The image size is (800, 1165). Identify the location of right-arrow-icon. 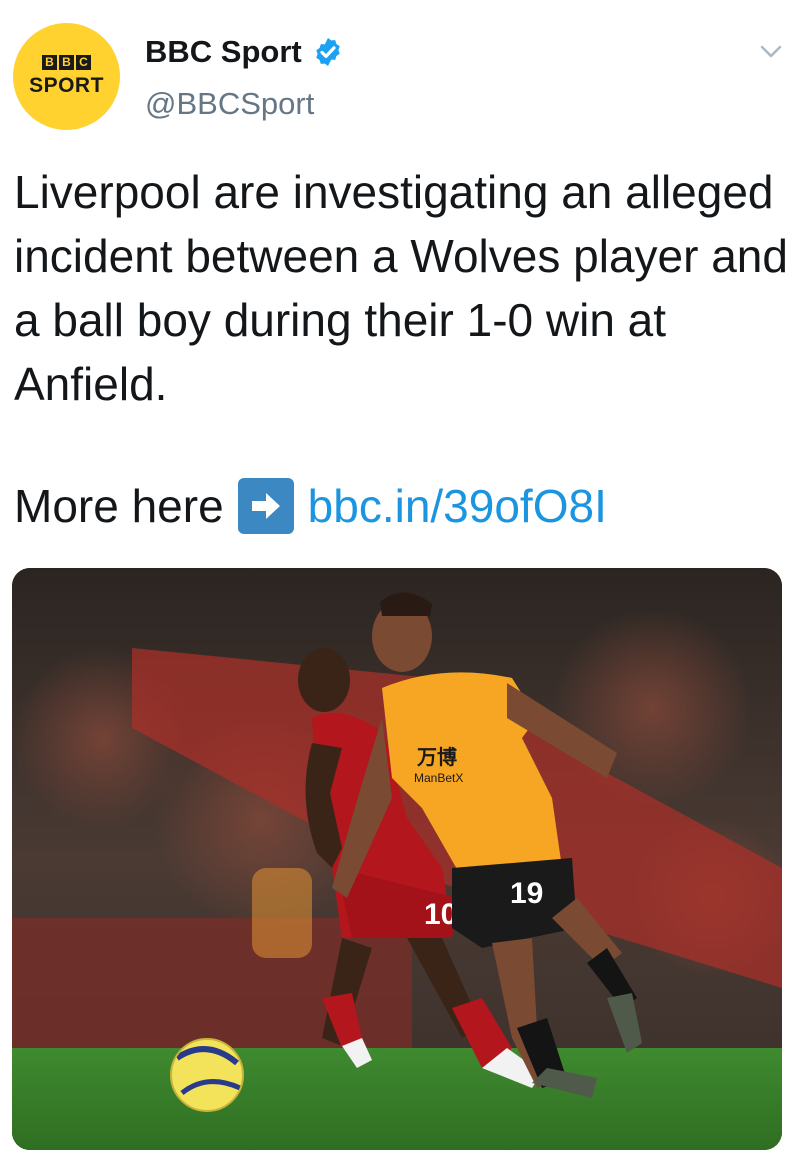
(265, 506).